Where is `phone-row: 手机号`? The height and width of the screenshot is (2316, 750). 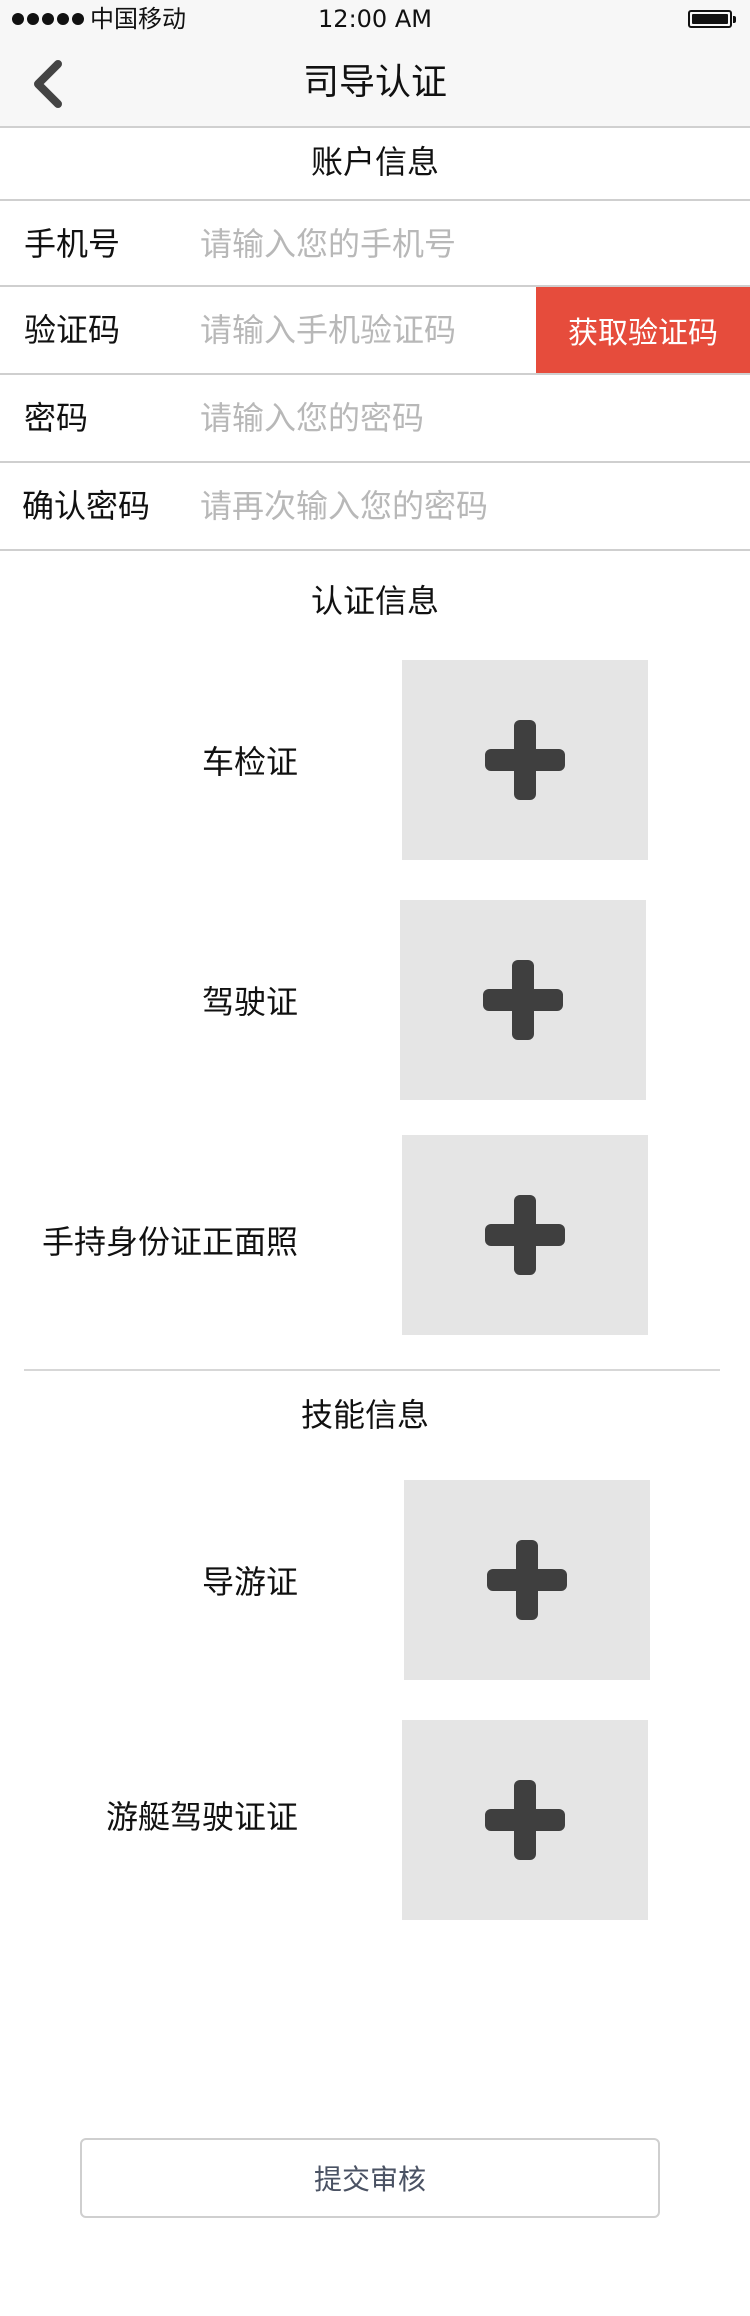
phone-row: 手机号 is located at coordinates (375, 243).